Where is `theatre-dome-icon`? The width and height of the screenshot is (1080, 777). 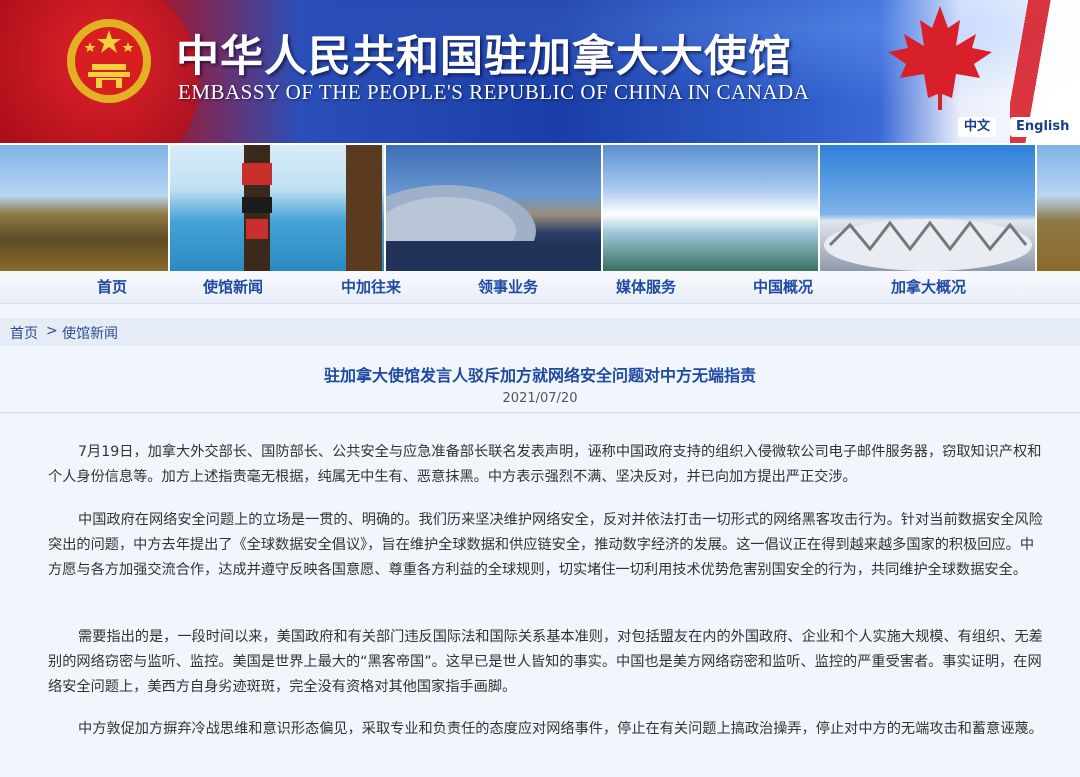 theatre-dome-icon is located at coordinates (493, 228).